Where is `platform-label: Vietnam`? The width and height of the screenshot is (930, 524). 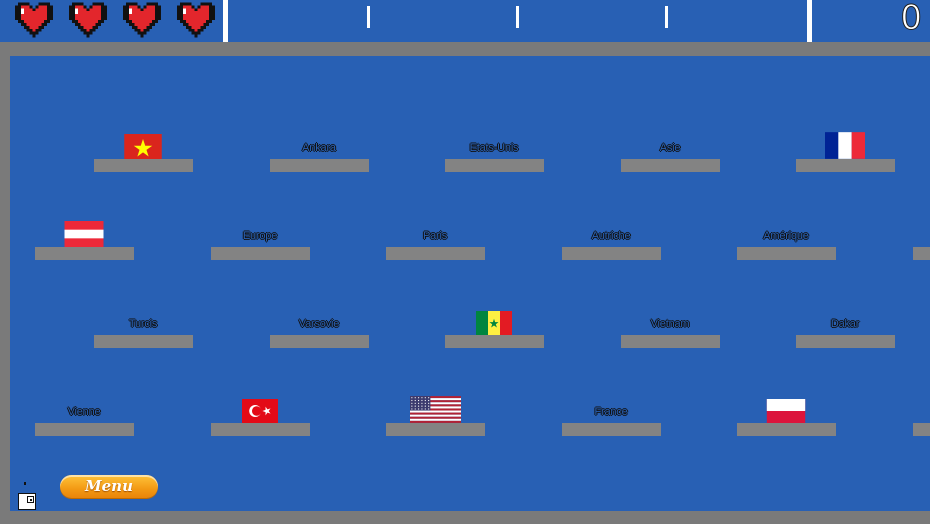
platform-label: Vietnam is located at coordinates (670, 324).